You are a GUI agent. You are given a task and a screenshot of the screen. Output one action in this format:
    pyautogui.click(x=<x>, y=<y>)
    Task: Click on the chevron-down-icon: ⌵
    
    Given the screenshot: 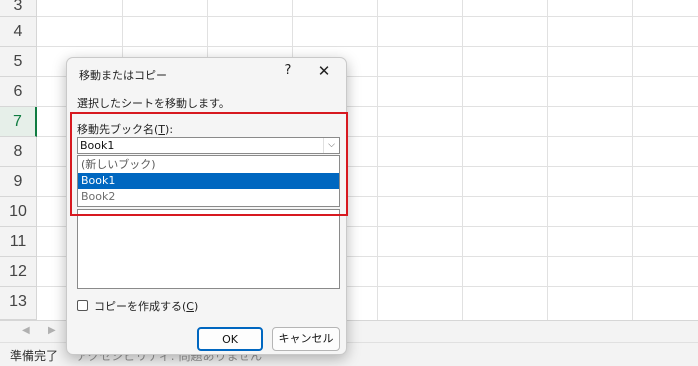 What is the action you would take?
    pyautogui.click(x=331, y=145)
    